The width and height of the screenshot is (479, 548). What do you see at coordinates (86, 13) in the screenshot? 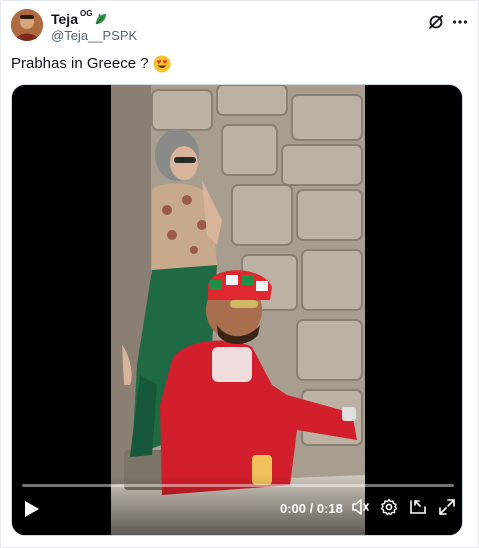
I see `display-name-suffix: OG` at bounding box center [86, 13].